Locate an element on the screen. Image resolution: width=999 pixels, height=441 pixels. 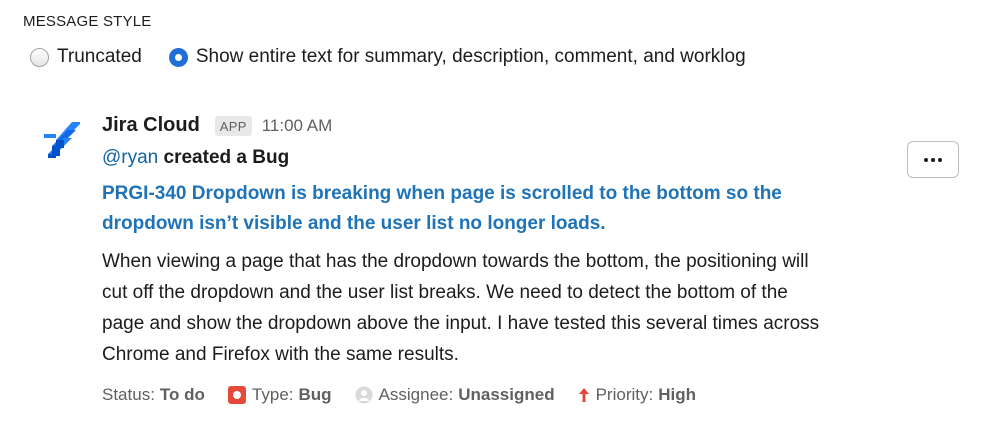
assignee-label: Assignee: is located at coordinates (416, 394).